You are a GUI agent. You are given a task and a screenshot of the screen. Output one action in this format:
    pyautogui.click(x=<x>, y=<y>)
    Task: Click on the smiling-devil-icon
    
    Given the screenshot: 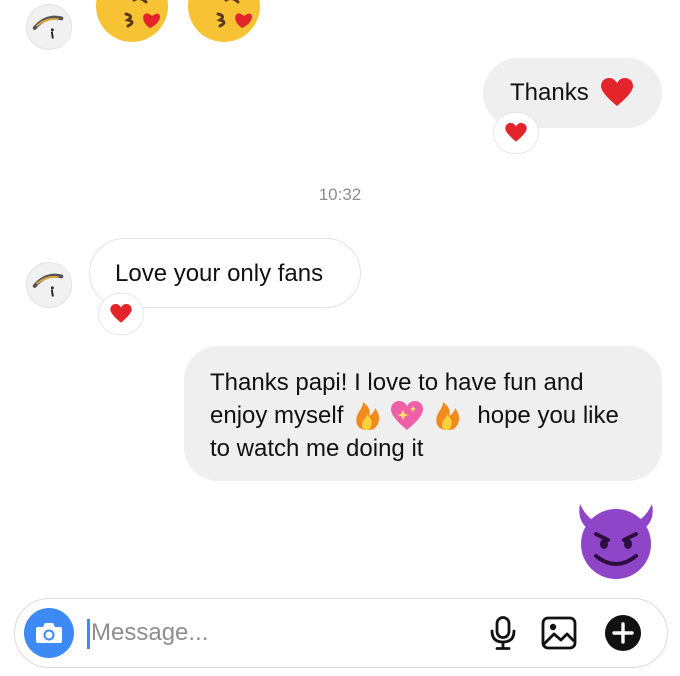 What is the action you would take?
    pyautogui.click(x=616, y=541)
    